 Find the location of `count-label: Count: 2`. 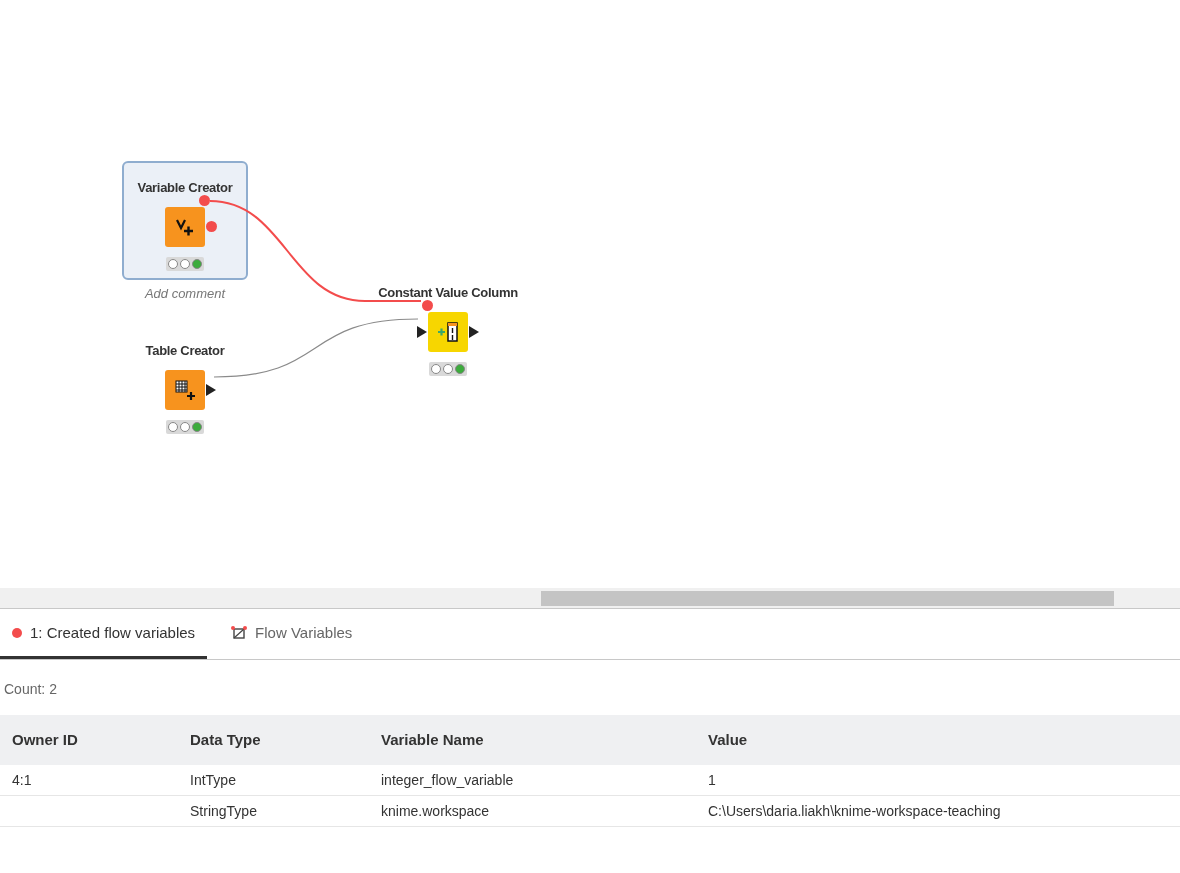

count-label: Count: 2 is located at coordinates (30, 689).